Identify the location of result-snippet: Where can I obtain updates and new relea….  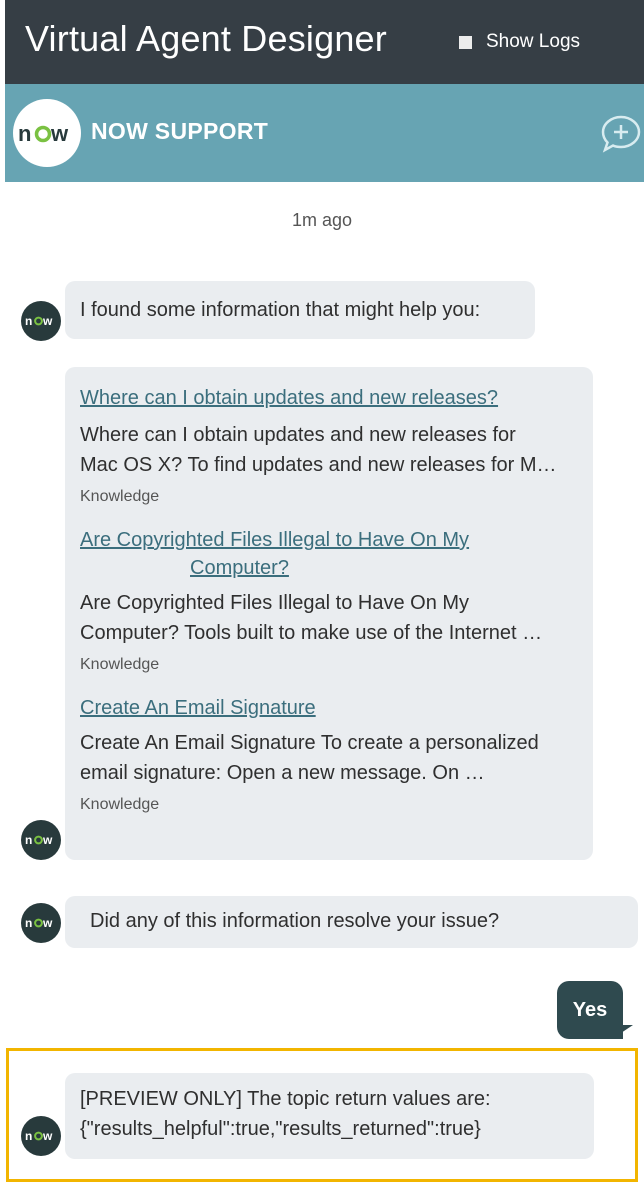
(329, 450).